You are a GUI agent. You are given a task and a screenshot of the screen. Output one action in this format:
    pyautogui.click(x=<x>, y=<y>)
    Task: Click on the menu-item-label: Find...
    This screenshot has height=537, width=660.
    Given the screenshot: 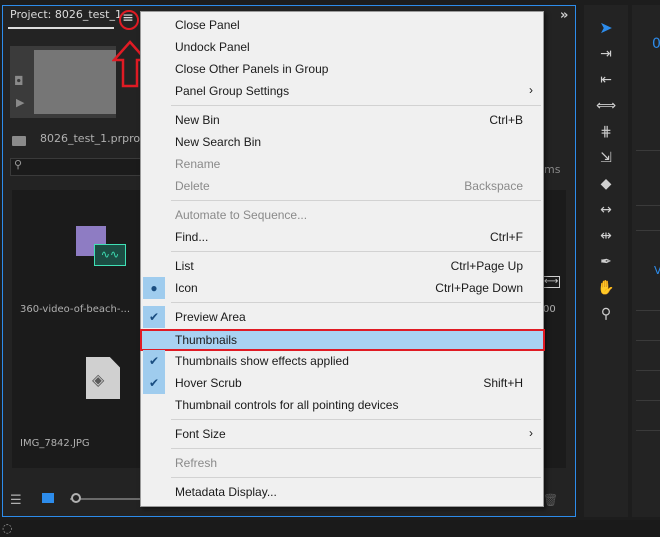 What is the action you would take?
    pyautogui.click(x=192, y=237)
    